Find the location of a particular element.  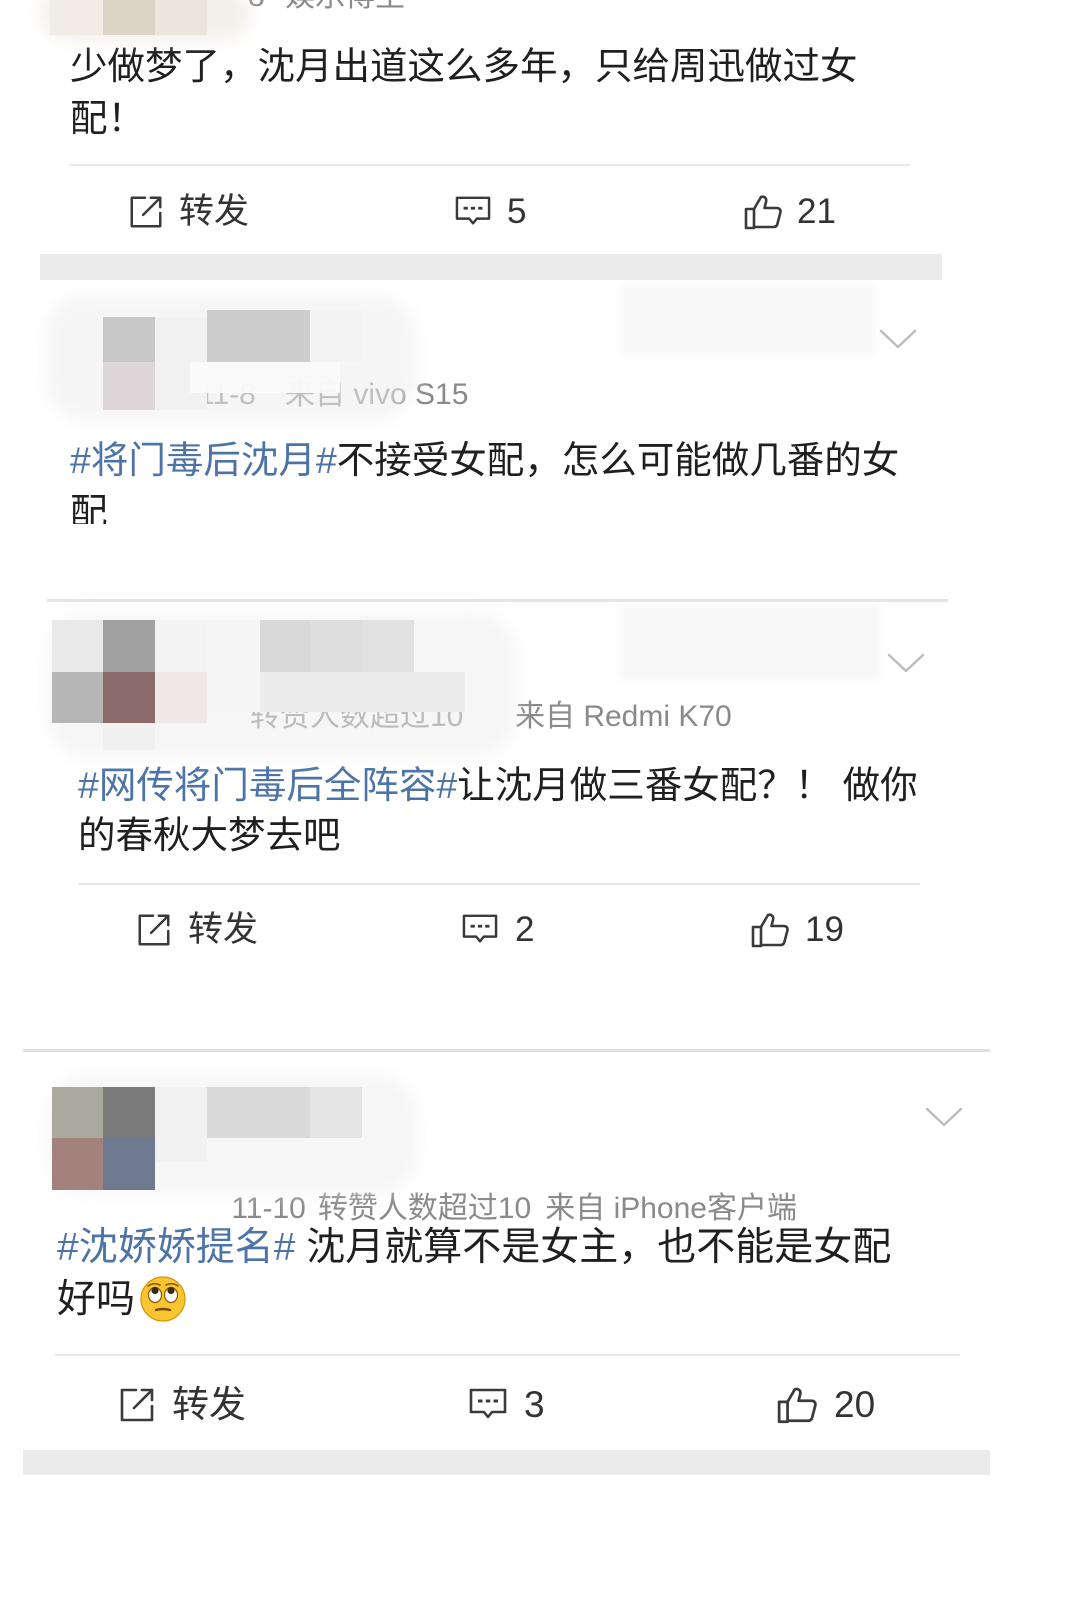

post-text: #网传将门毒后全阵容#让沈月做三番女配？！ 做你 的春秋大梦去吧 is located at coordinates (558, 814).